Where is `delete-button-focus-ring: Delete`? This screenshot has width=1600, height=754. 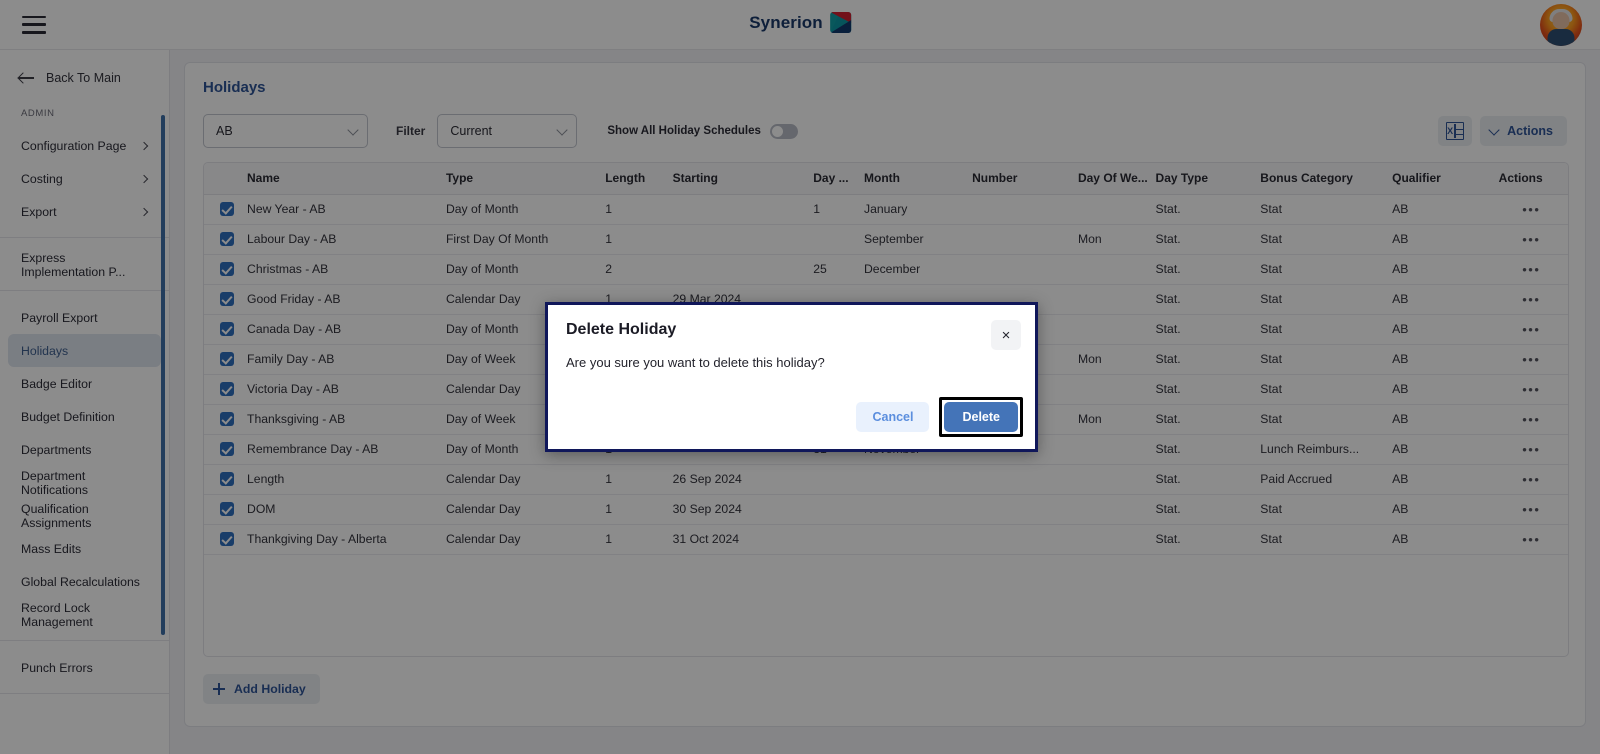 delete-button-focus-ring: Delete is located at coordinates (981, 417).